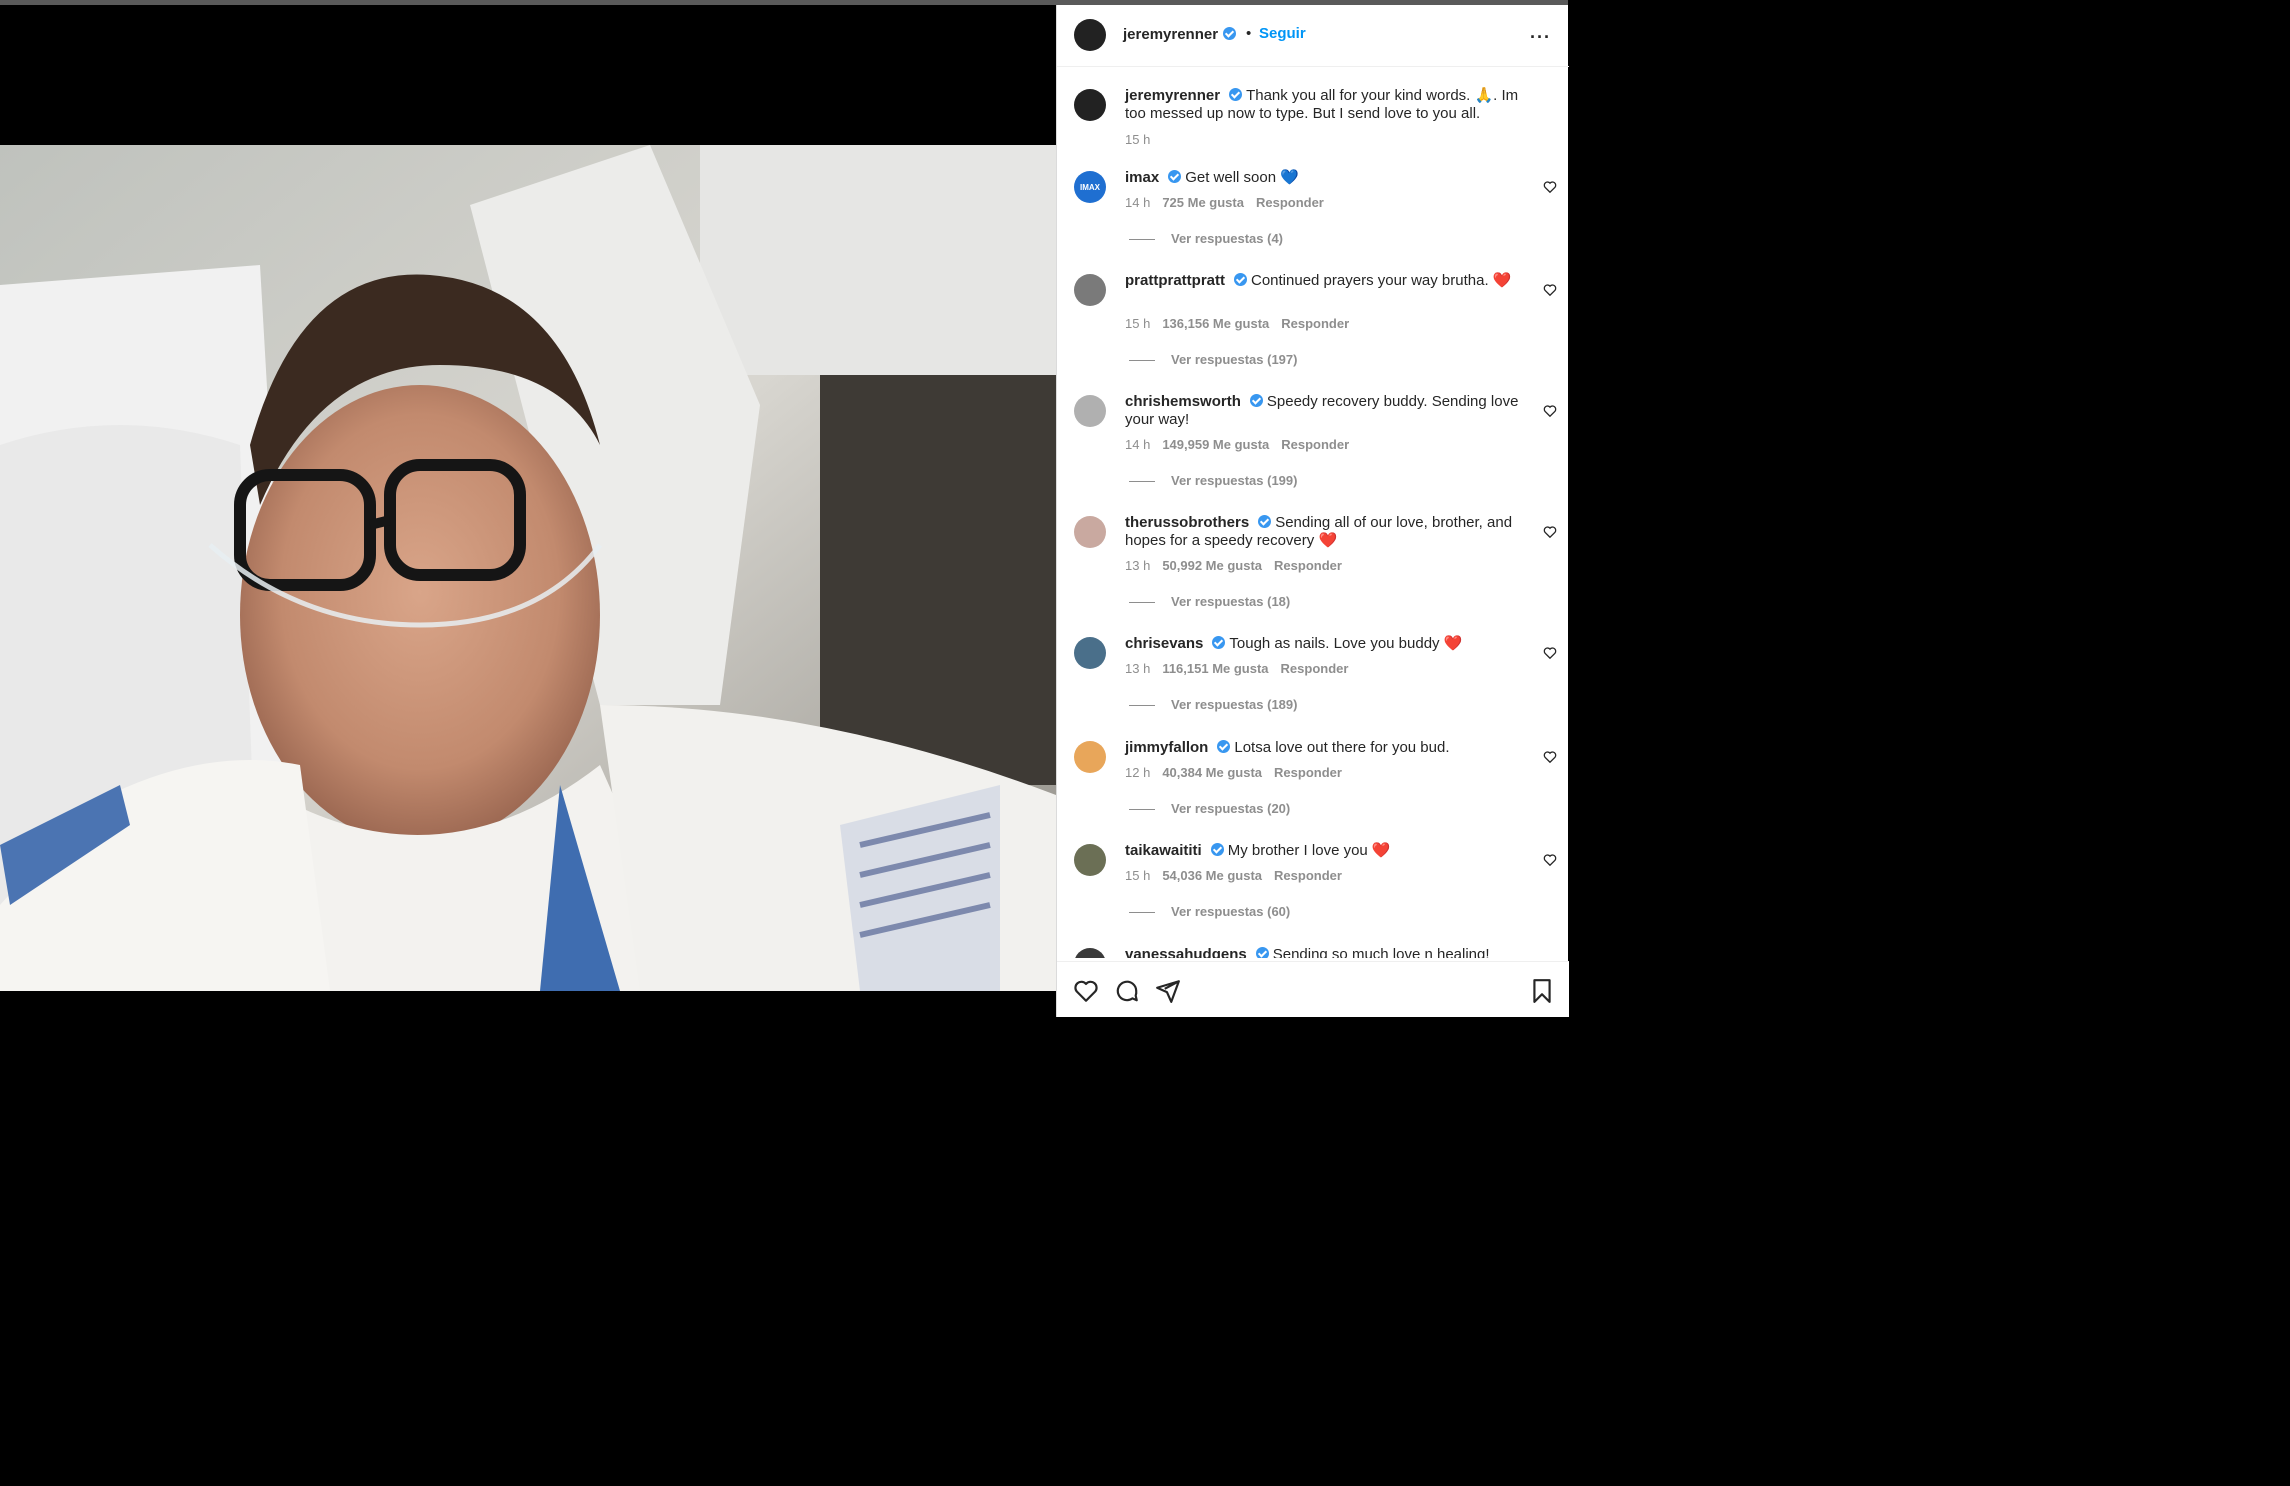 The width and height of the screenshot is (2290, 1486). What do you see at coordinates (1209, 601) in the screenshot?
I see `view-replies-button: Ver respuestas (18)` at bounding box center [1209, 601].